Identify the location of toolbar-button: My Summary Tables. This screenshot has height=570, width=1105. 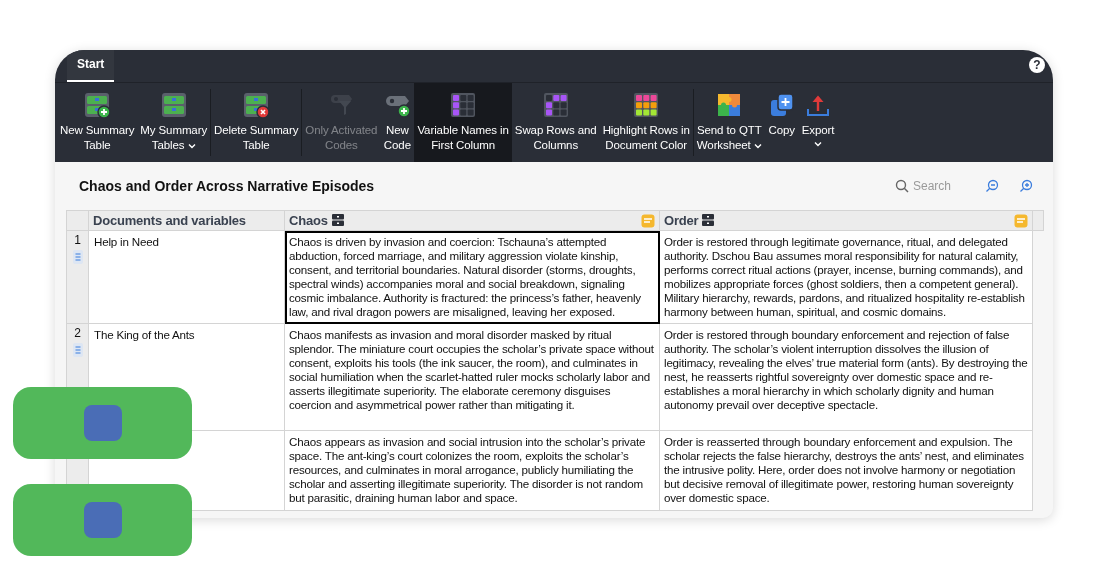
(174, 122).